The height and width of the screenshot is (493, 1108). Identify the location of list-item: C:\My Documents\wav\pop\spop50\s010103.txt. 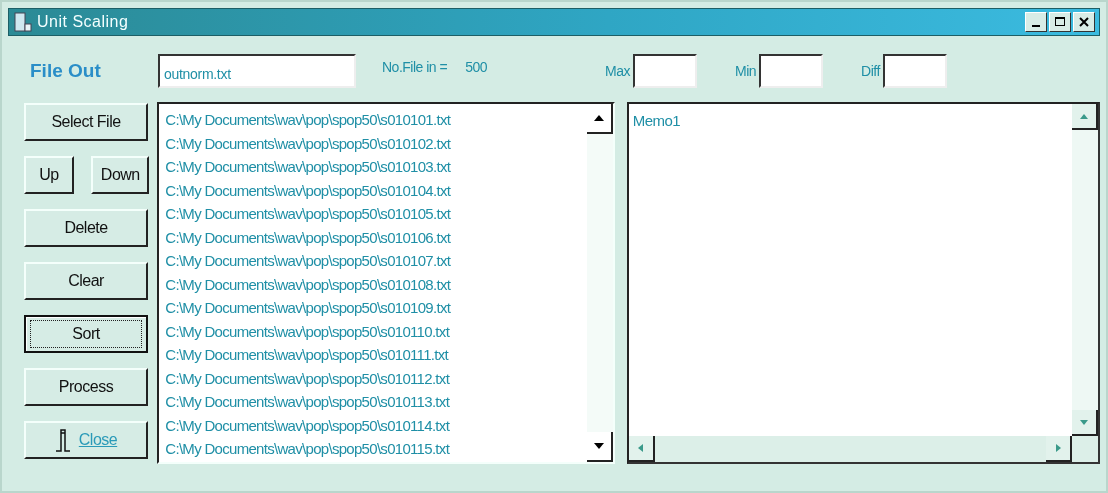
(373, 167).